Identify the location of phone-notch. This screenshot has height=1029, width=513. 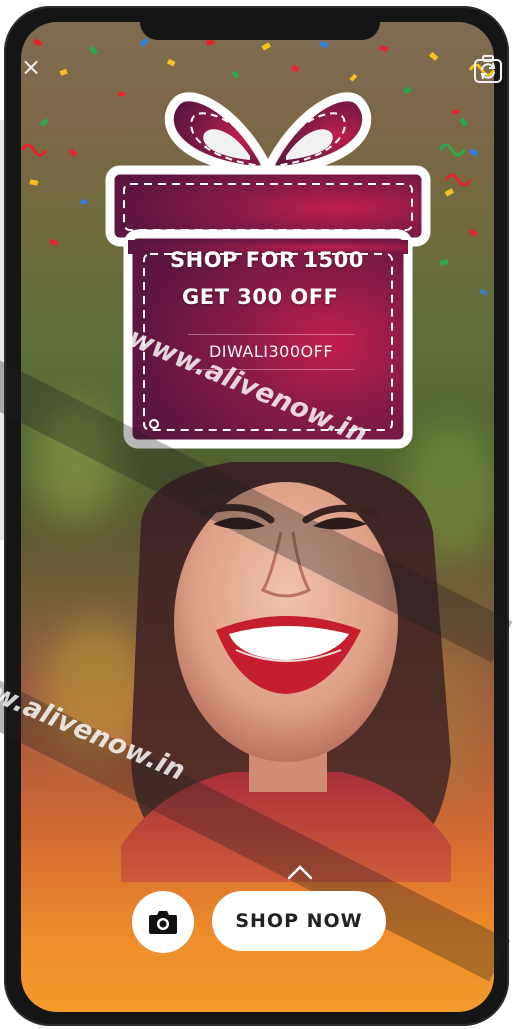
(260, 26).